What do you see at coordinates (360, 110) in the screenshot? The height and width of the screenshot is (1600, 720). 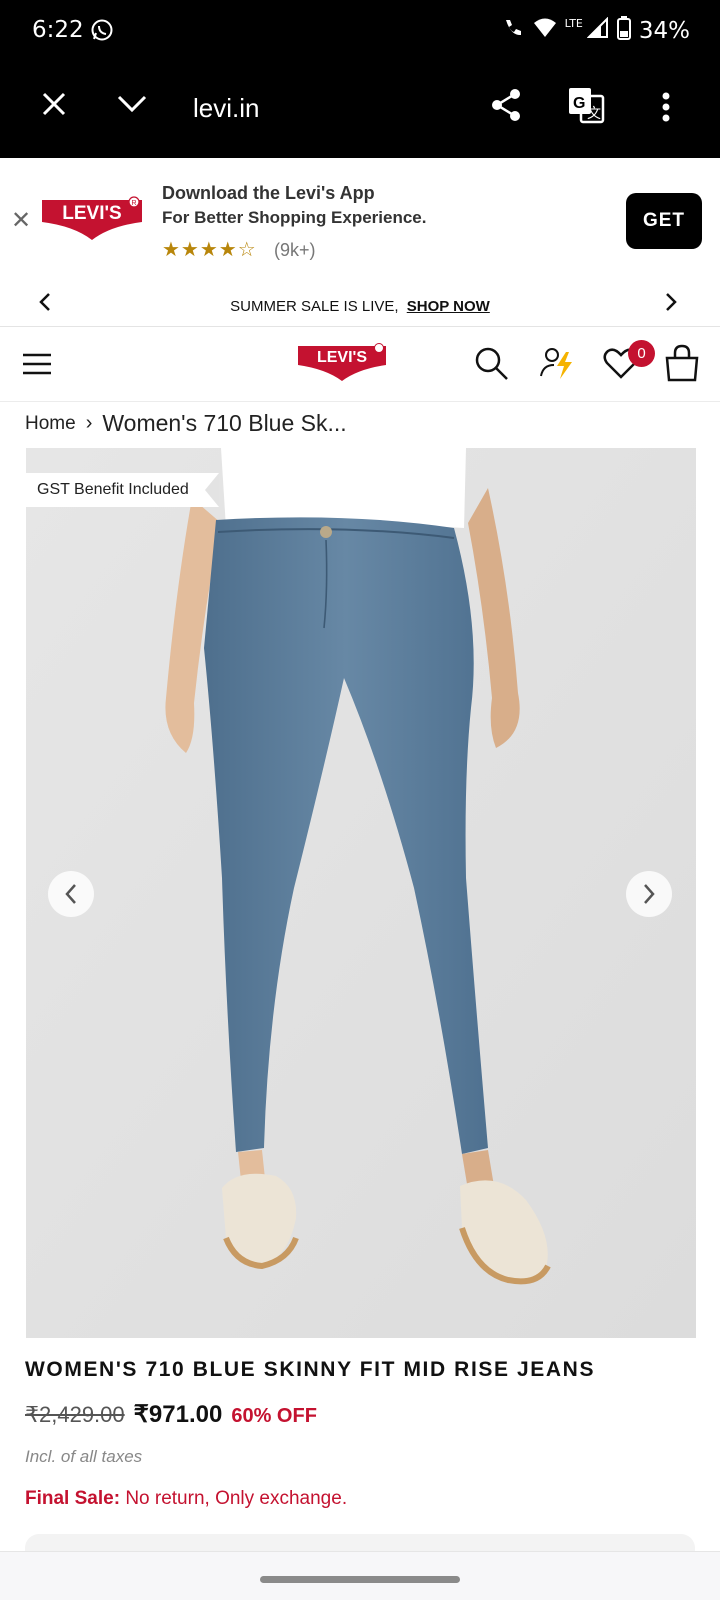 I see `browser-toolbar: levi.in G文` at bounding box center [360, 110].